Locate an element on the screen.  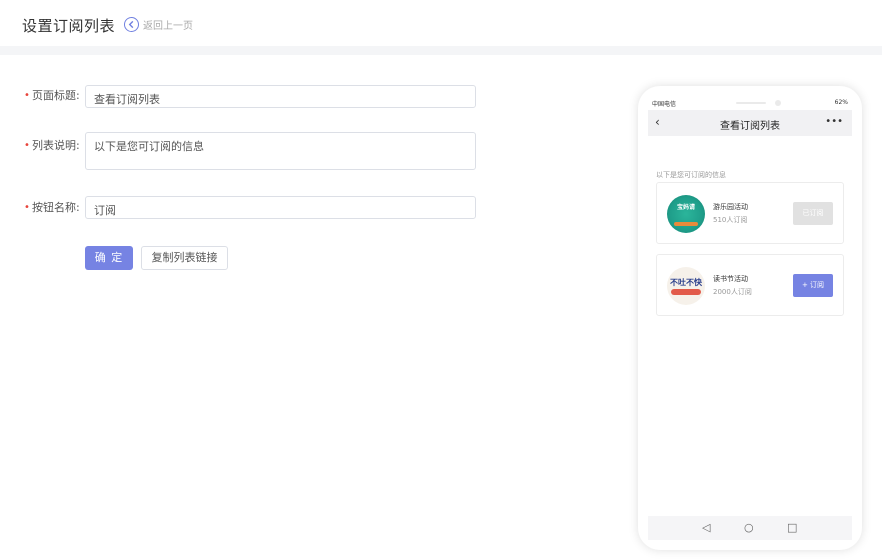
more-icon: ••• is located at coordinates (834, 121).